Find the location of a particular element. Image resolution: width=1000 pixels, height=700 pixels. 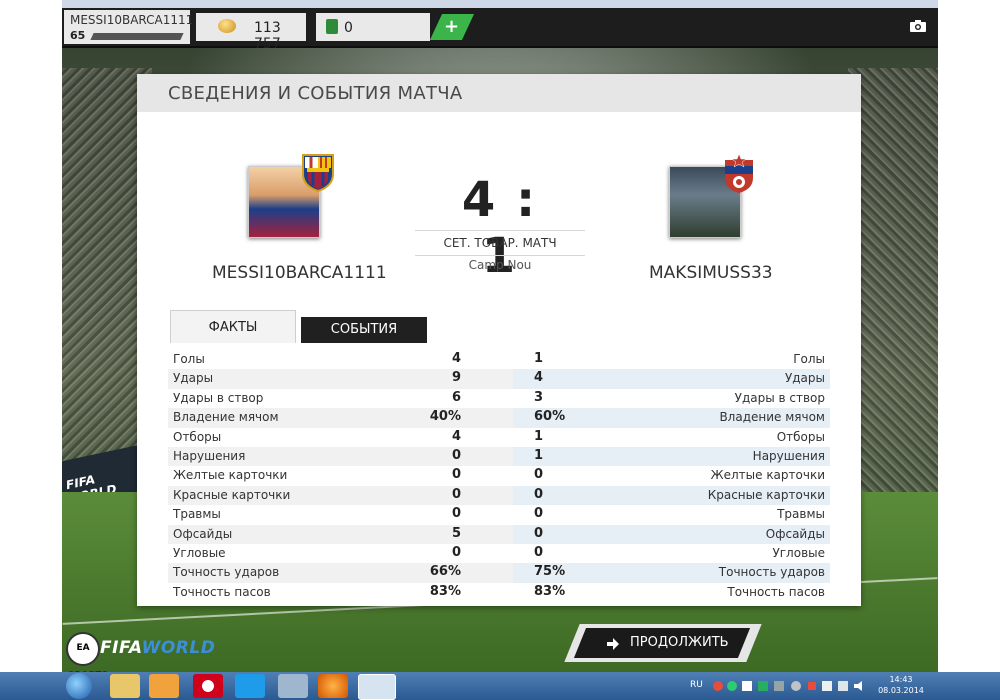

stat-label-home: Владение мячом is located at coordinates (226, 417).